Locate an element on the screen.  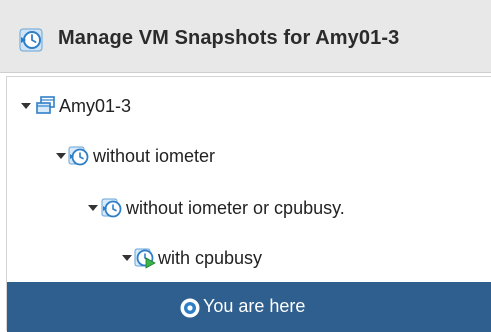
tree-node-label: without iometer is located at coordinates (154, 156).